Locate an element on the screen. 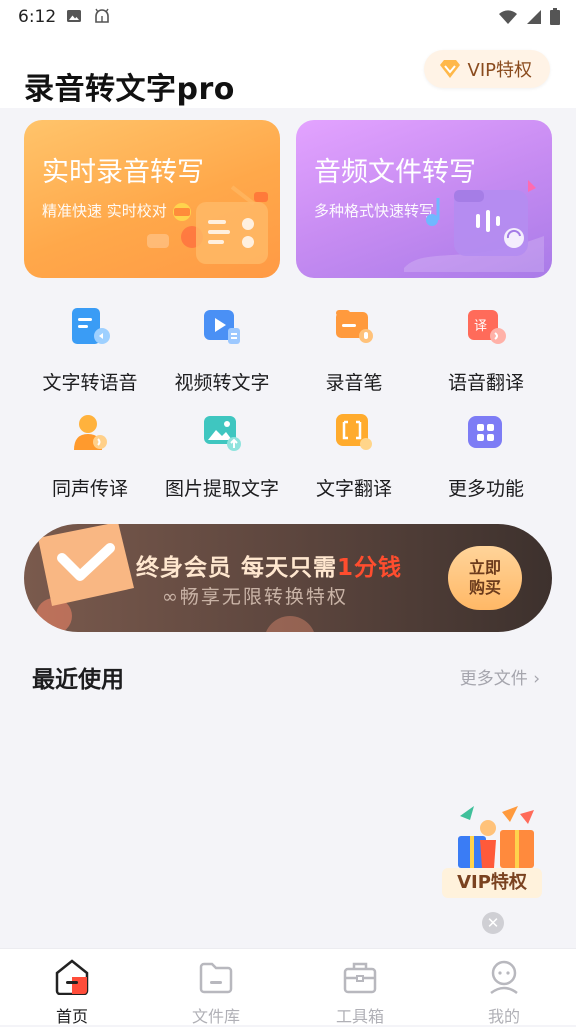 Image resolution: width=576 pixels, height=1027 pixels. feature-label: 图片提取文字 is located at coordinates (221, 489).